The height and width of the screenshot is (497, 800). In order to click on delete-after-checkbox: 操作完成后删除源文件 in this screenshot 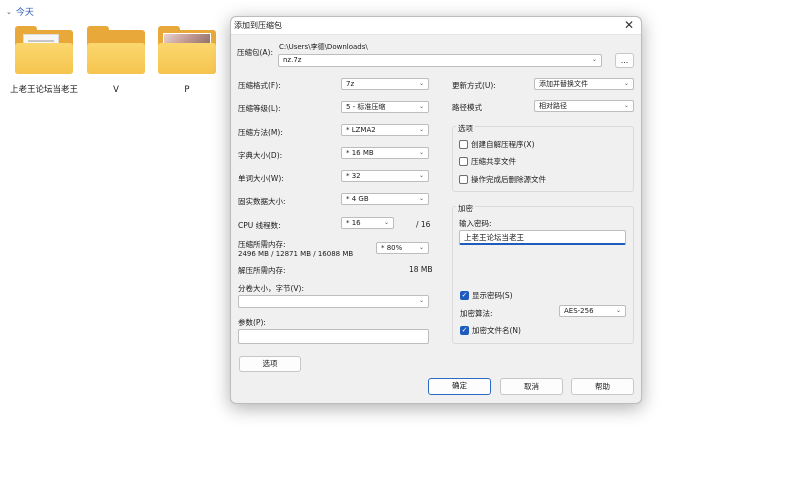, I will do `click(502, 179)`.